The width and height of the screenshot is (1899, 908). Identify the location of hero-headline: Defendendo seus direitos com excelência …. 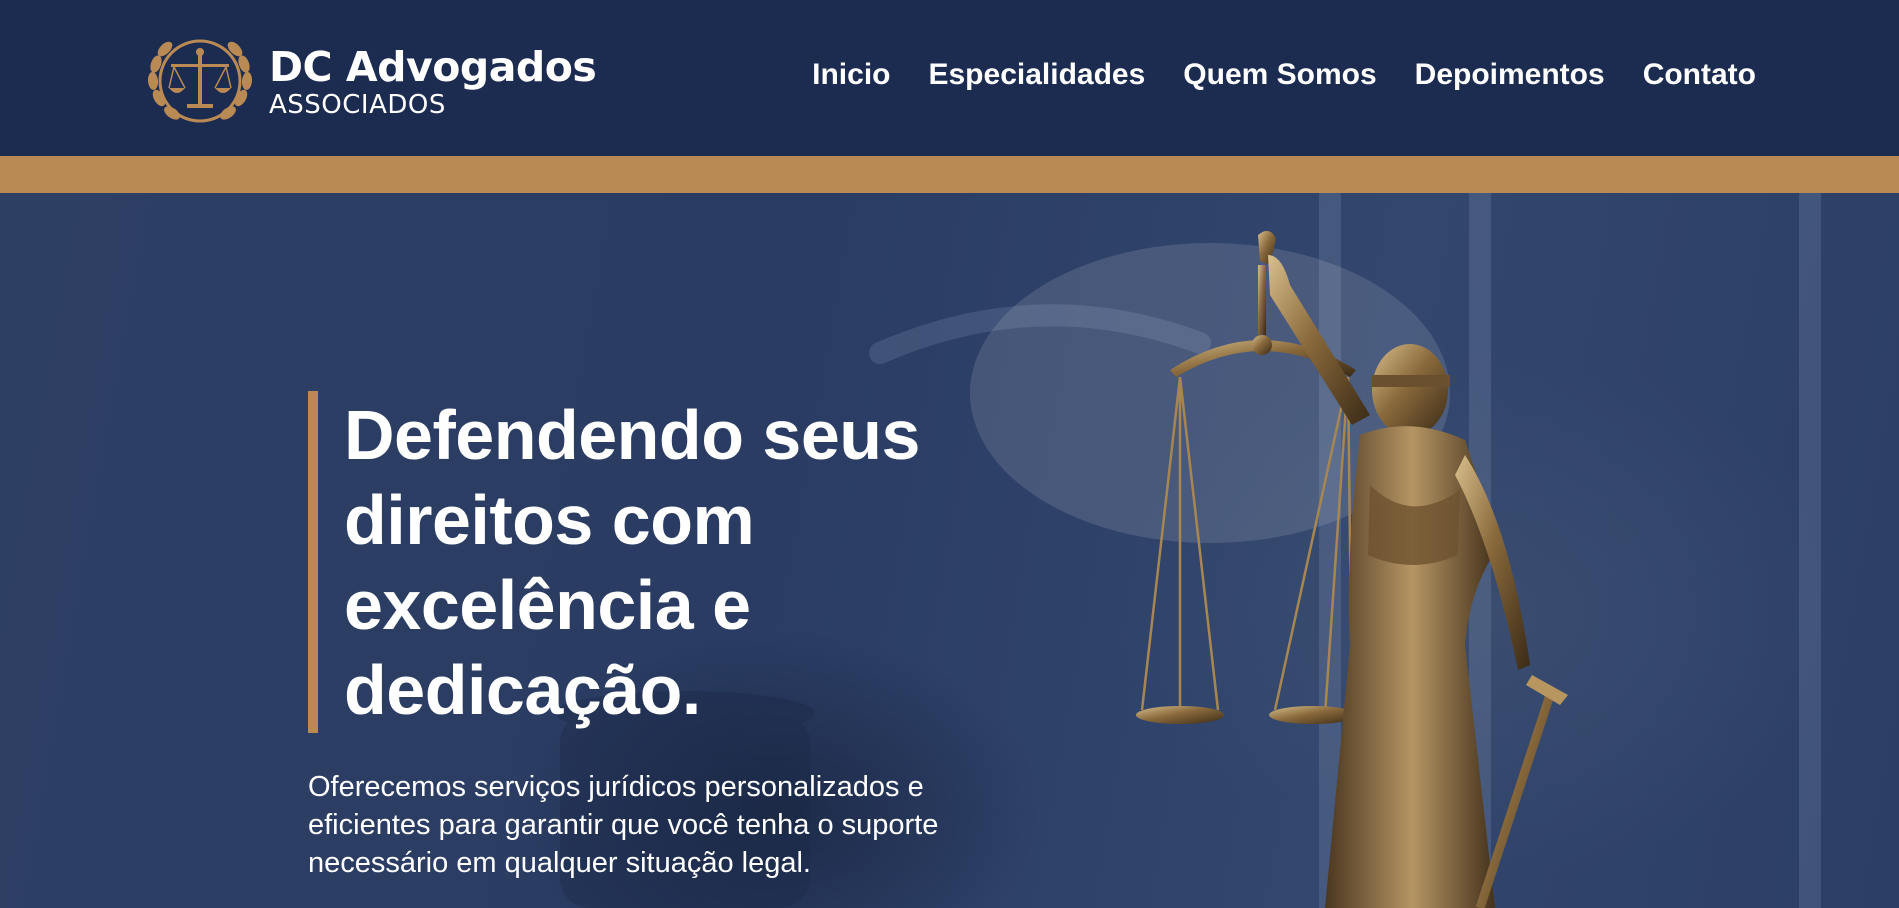
(632, 562).